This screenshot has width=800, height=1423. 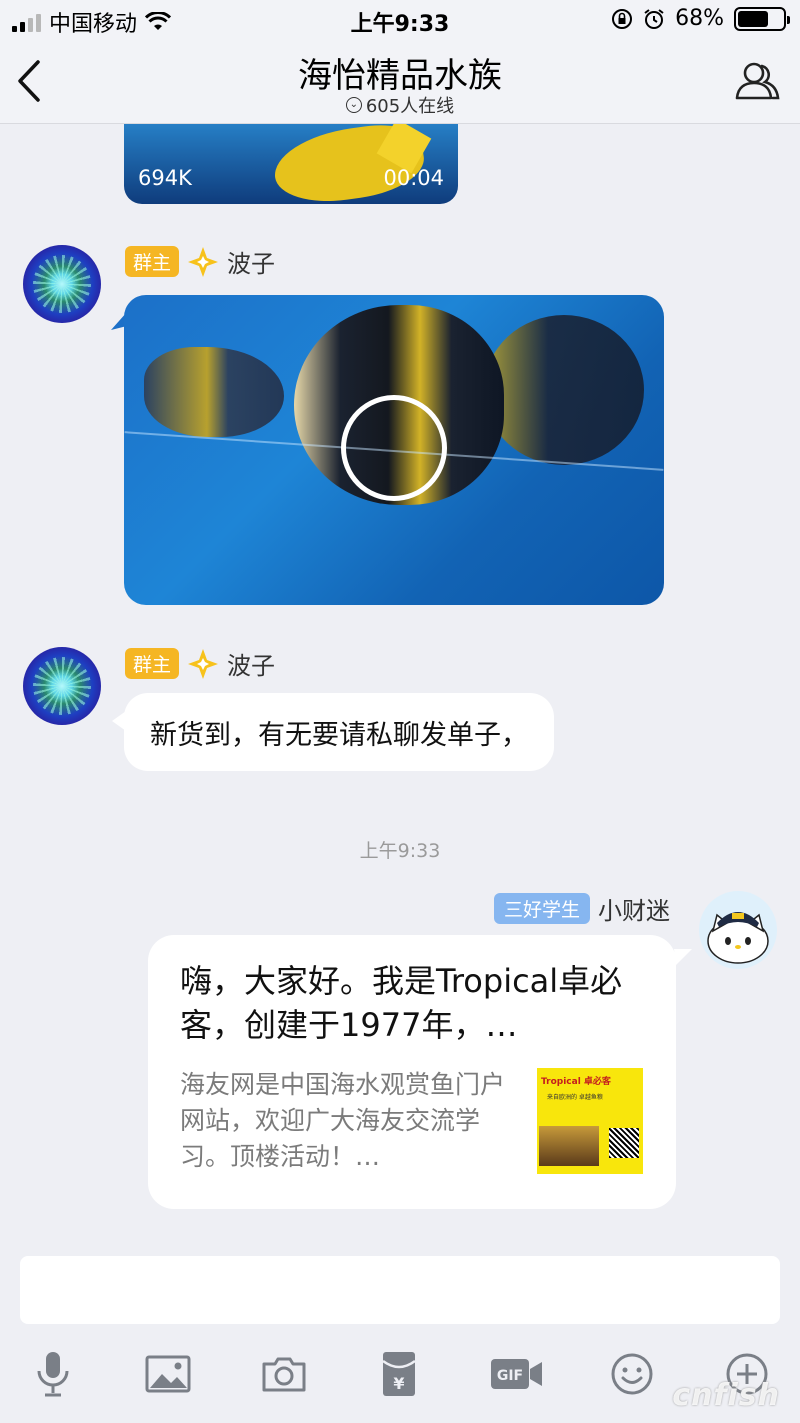 I want to click on microphone-icon, so click(x=53, y=1374).